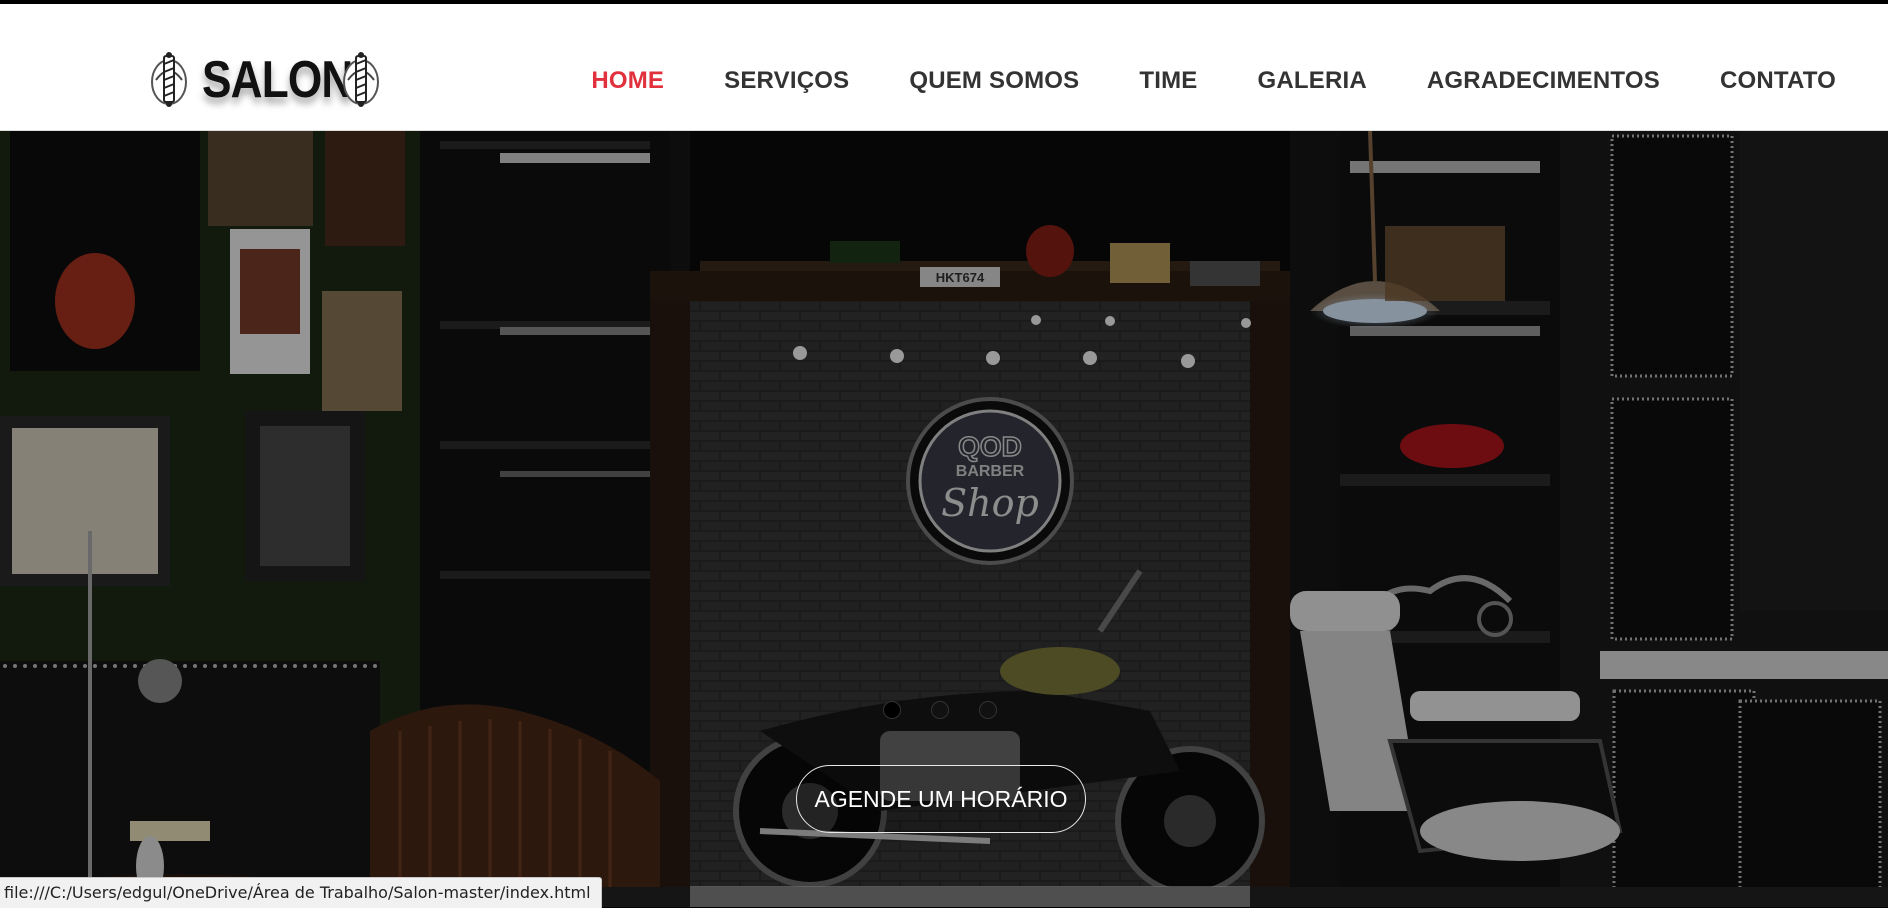 The width and height of the screenshot is (1888, 908). Describe the element at coordinates (955, 710) in the screenshot. I see `carousel-indicators` at that location.